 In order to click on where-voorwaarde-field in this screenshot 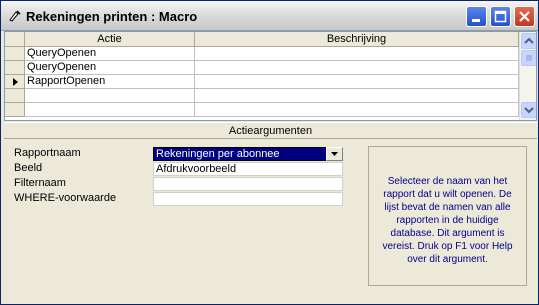, I will do `click(248, 199)`.